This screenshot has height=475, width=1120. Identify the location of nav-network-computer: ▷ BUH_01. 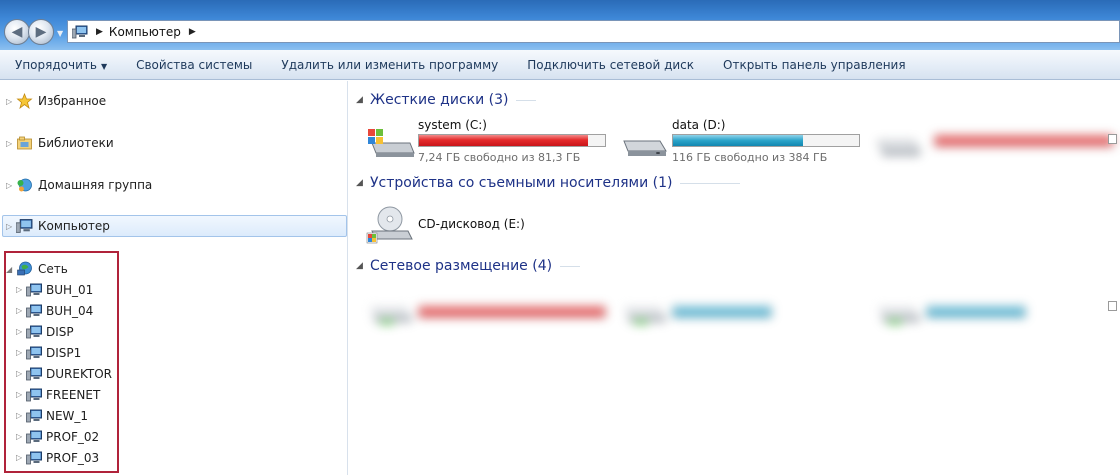
(54, 289).